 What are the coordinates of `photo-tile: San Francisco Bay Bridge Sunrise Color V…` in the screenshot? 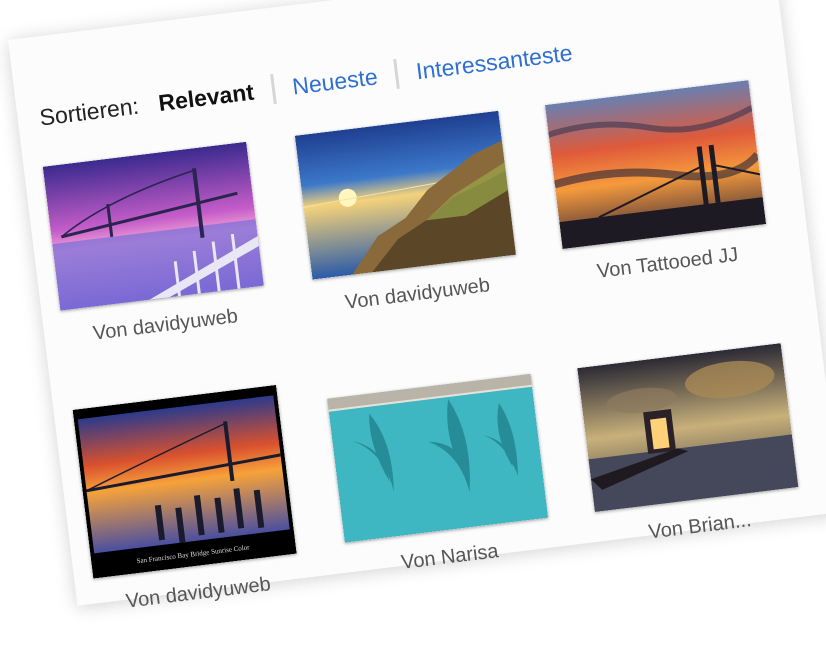 It's located at (187, 501).